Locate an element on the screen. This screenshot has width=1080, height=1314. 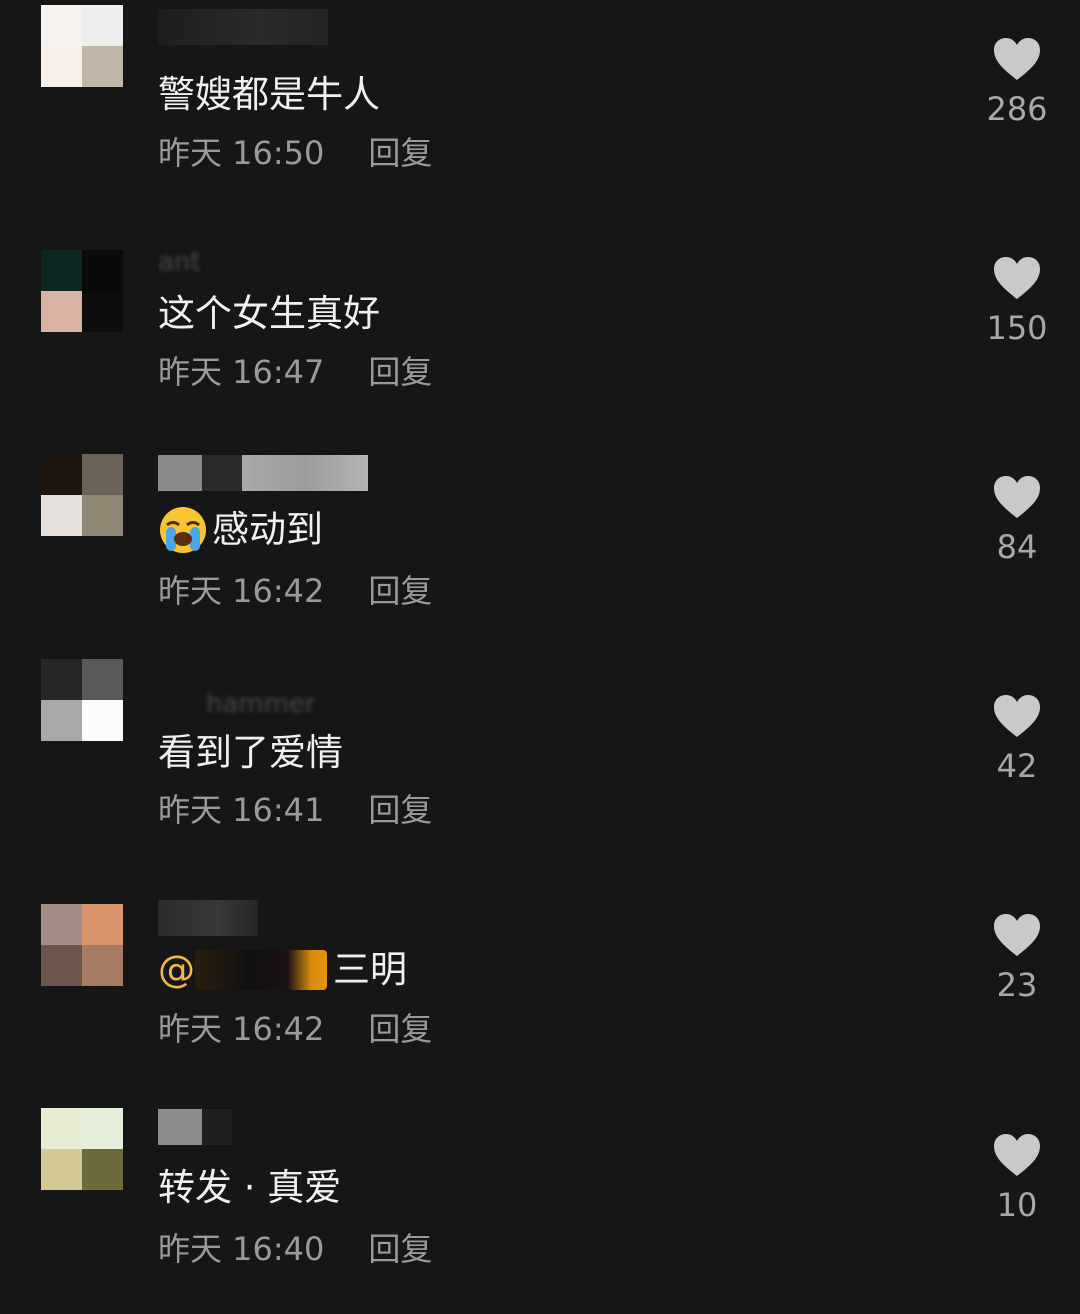
mention-link: @ is located at coordinates (176, 970).